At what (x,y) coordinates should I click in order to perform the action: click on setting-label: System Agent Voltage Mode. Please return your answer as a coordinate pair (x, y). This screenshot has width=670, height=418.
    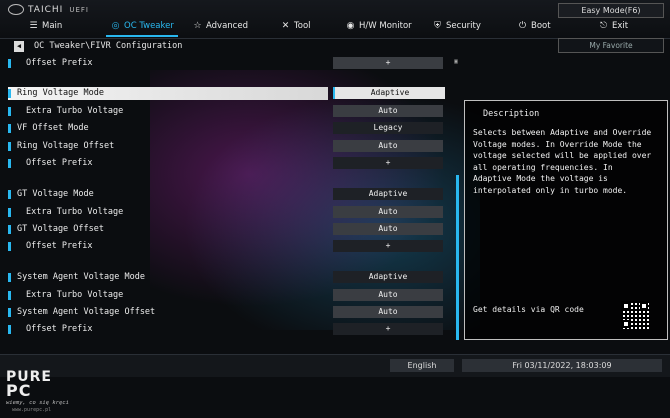
    Looking at the image, I should click on (81, 277).